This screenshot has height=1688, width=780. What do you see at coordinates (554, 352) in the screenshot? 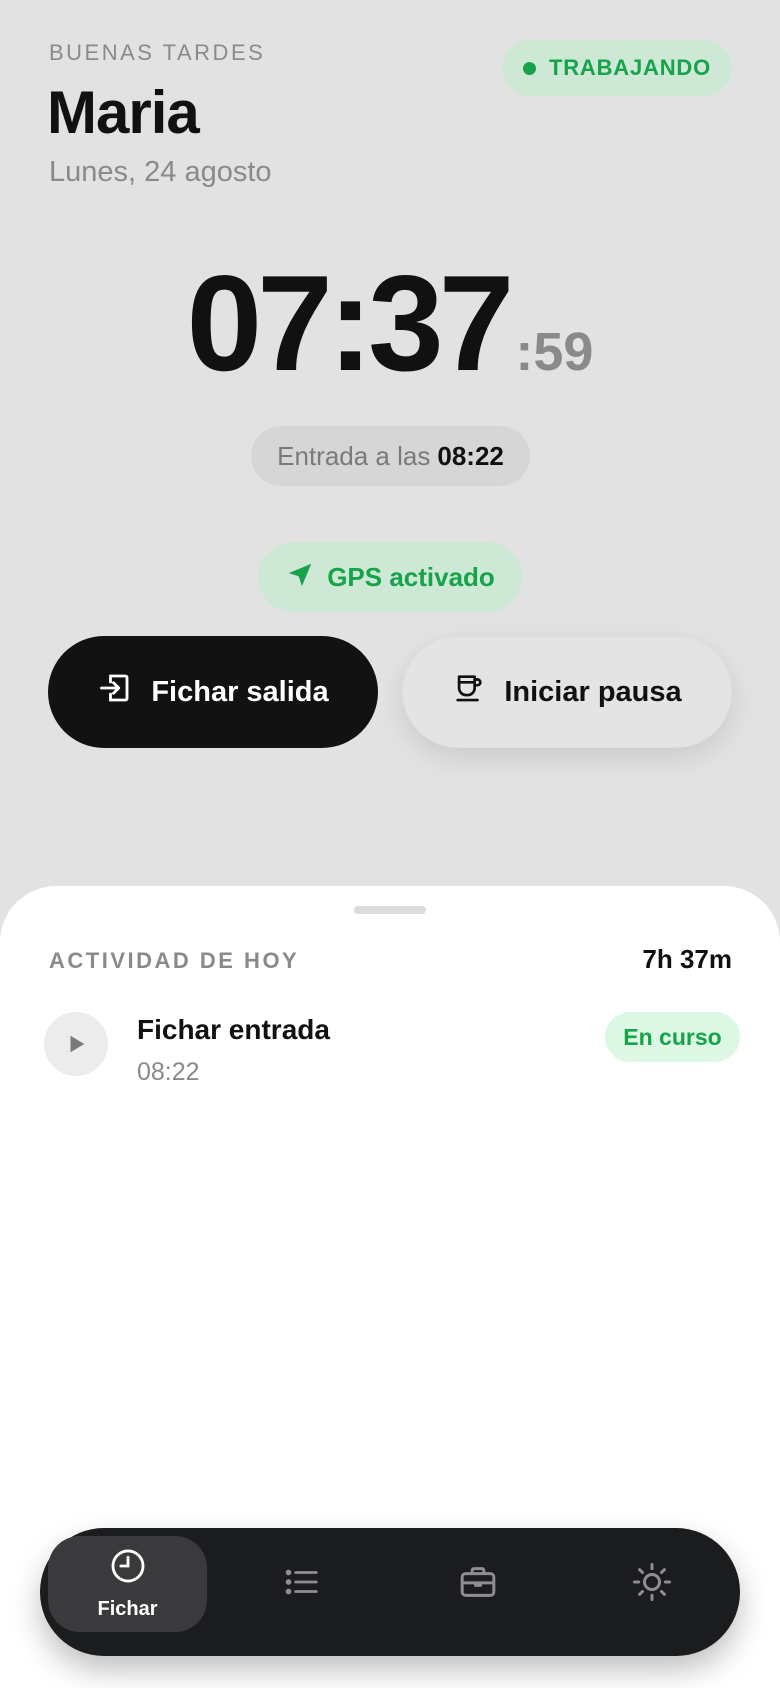
I see `clock-seconds: :59` at bounding box center [554, 352].